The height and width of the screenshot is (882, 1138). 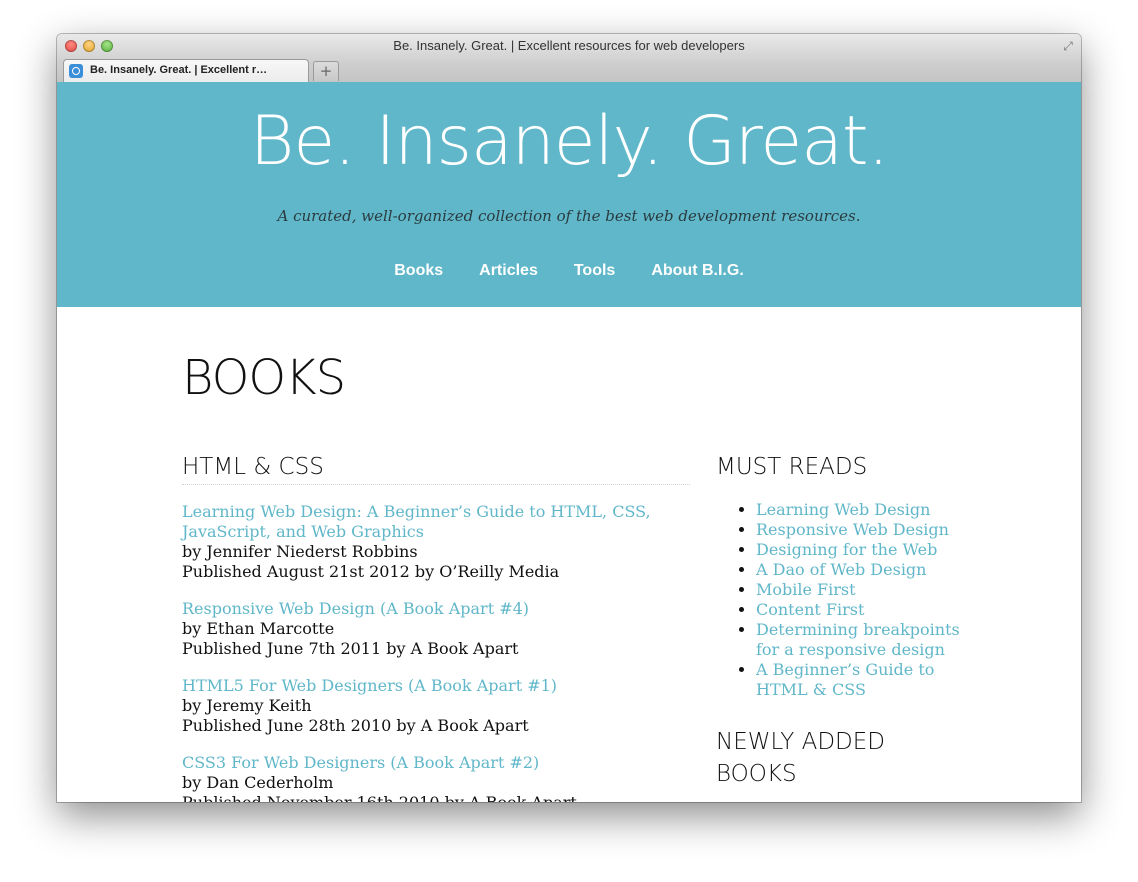 What do you see at coordinates (436, 763) in the screenshot?
I see `book-title-link: CSS3 For Web Designers (A Book Apart #2)` at bounding box center [436, 763].